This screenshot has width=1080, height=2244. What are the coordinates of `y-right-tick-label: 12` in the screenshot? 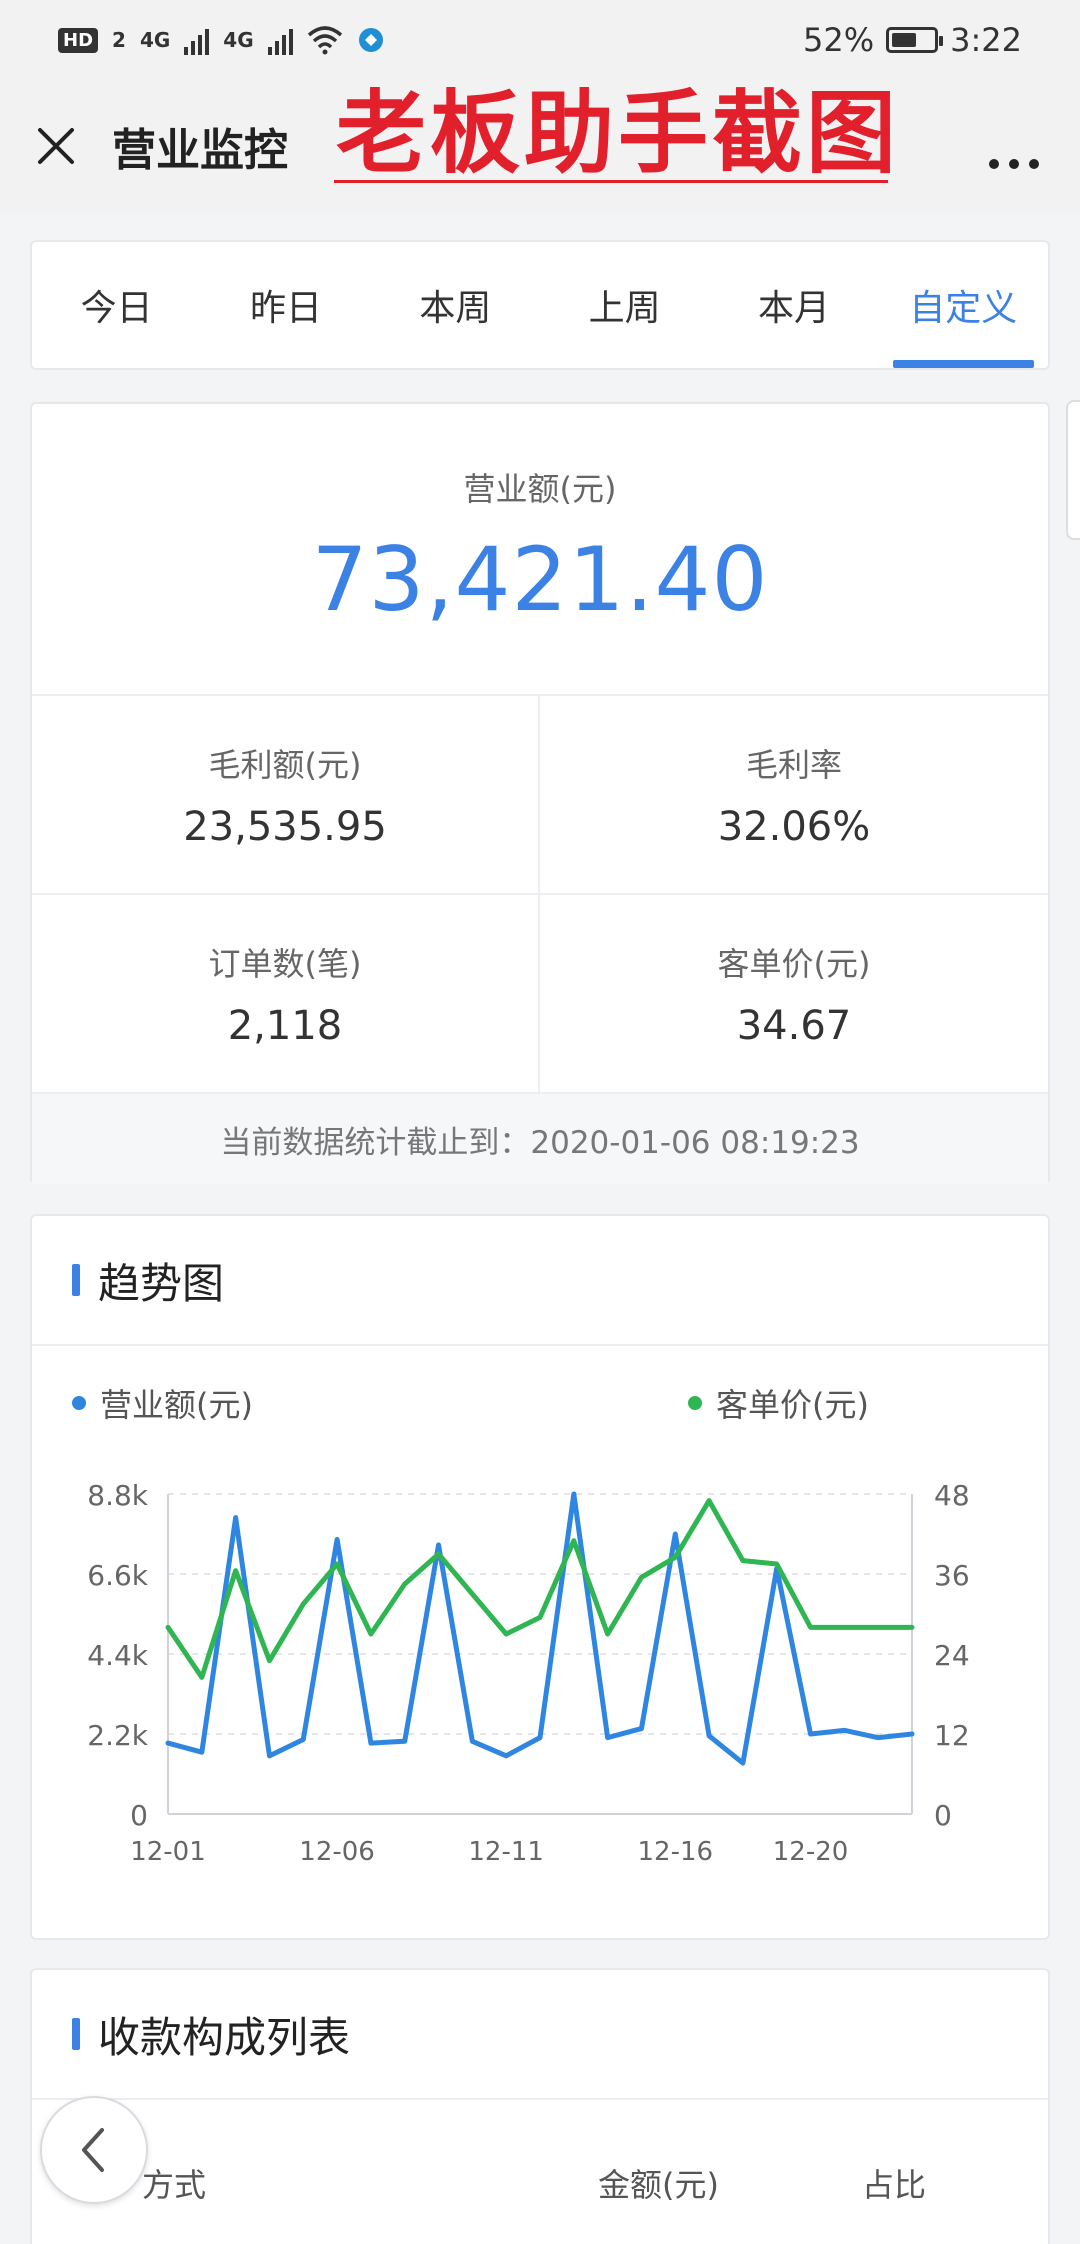 It's located at (952, 1735).